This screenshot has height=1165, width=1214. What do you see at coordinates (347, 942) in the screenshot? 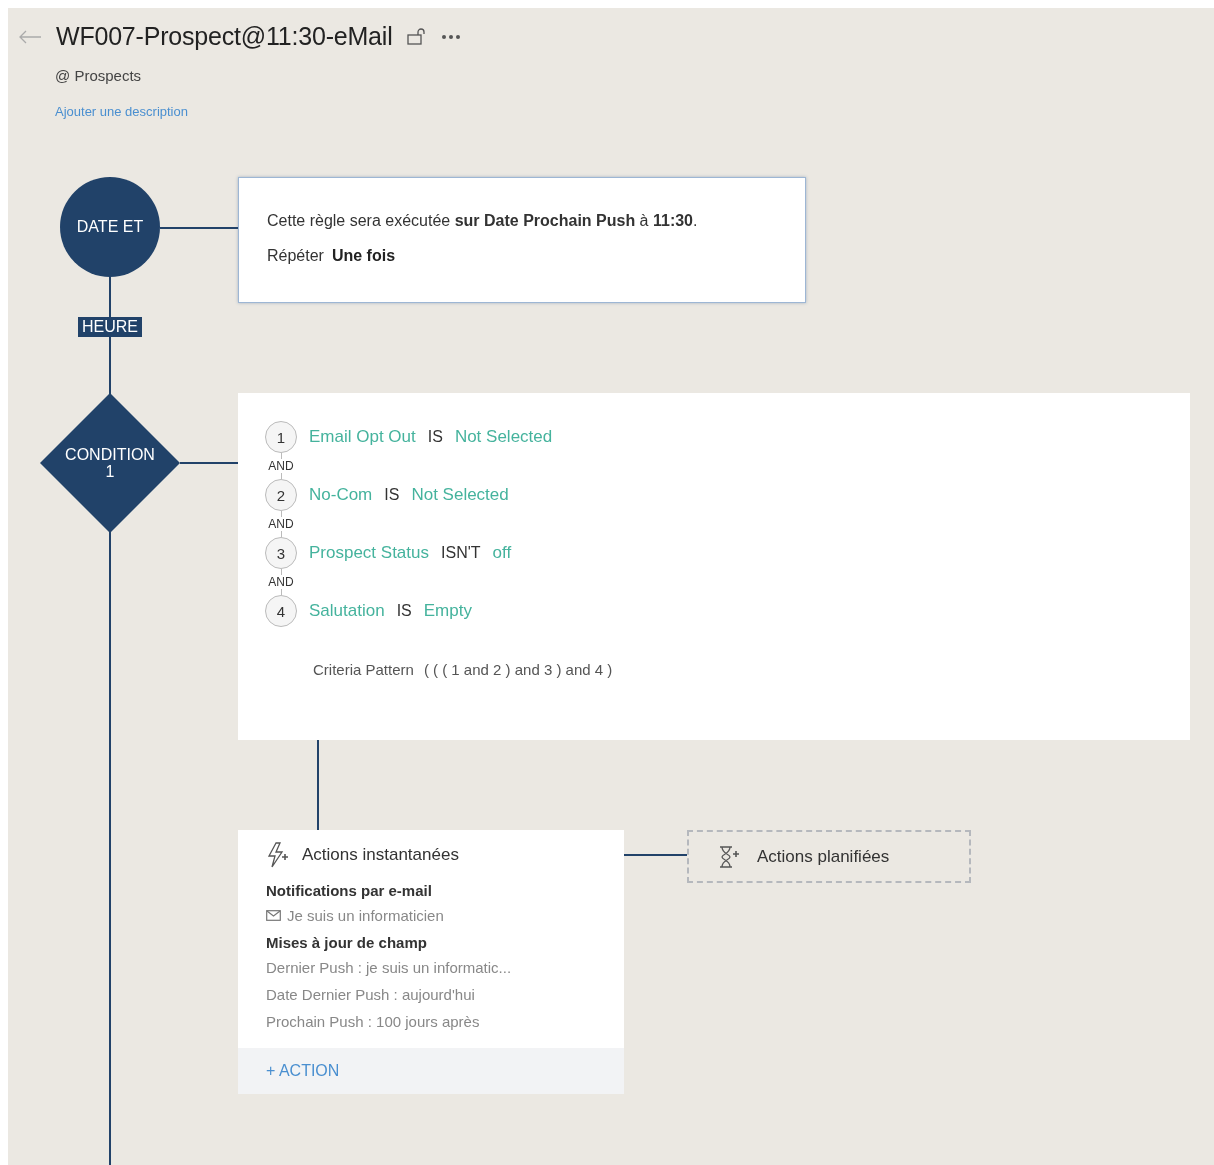
I see `action-group-title: Mises à jour de champ` at bounding box center [347, 942].